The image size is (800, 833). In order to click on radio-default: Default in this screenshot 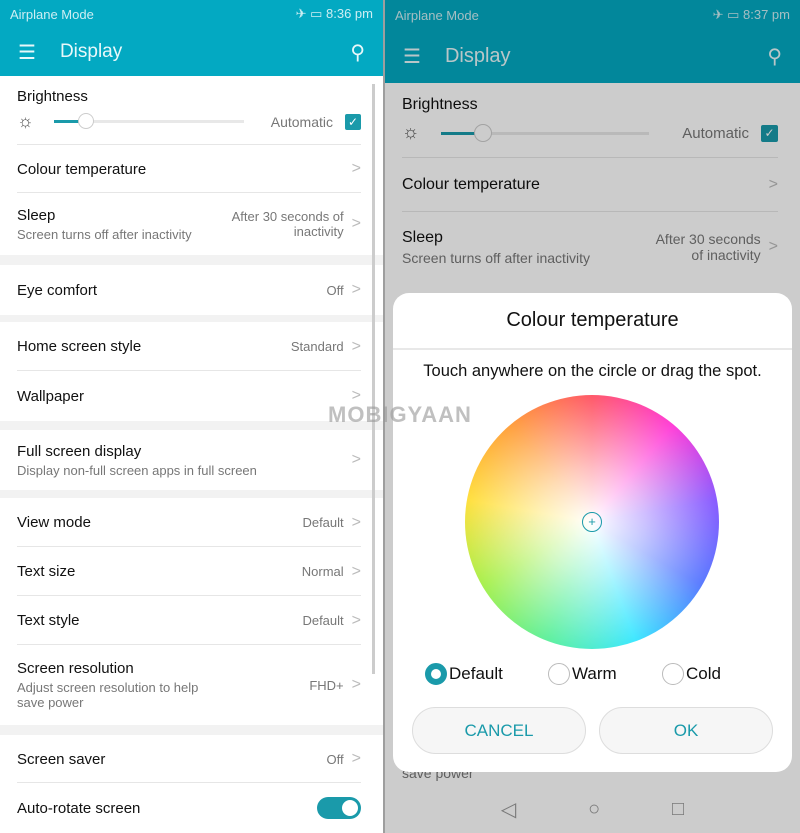, I will do `click(464, 674)`.